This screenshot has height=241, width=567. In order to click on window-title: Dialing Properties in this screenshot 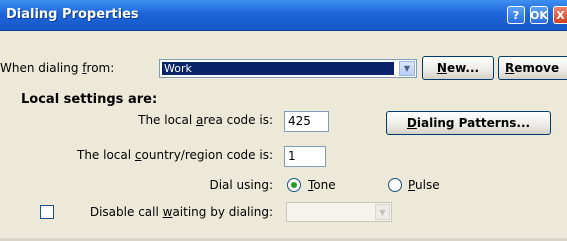, I will do `click(72, 14)`.